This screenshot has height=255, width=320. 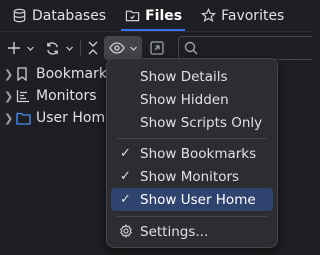 I want to click on tab-favorites: Favorites, so click(x=240, y=15).